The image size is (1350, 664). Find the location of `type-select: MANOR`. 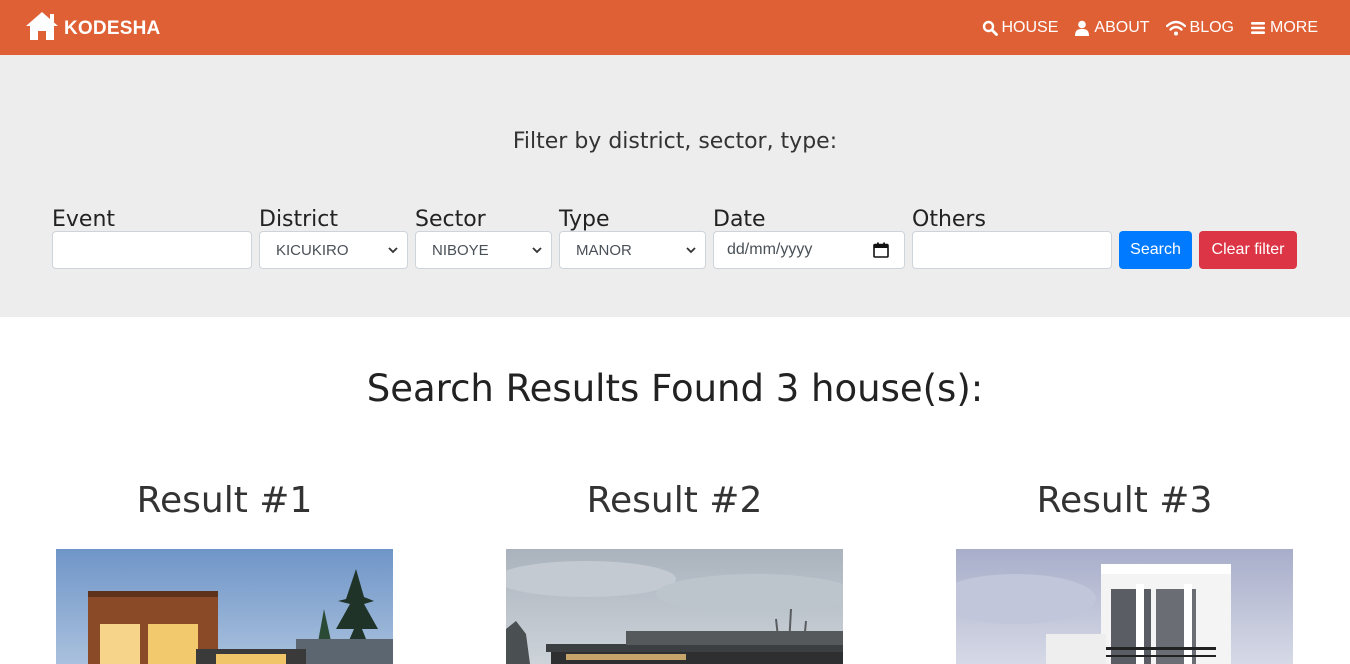

type-select: MANOR is located at coordinates (632, 250).